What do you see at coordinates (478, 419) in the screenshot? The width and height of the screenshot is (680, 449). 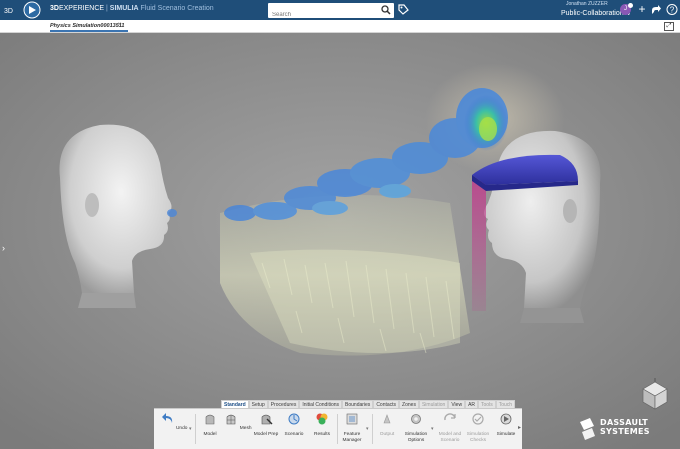 I see `simulation-checks-icon` at bounding box center [478, 419].